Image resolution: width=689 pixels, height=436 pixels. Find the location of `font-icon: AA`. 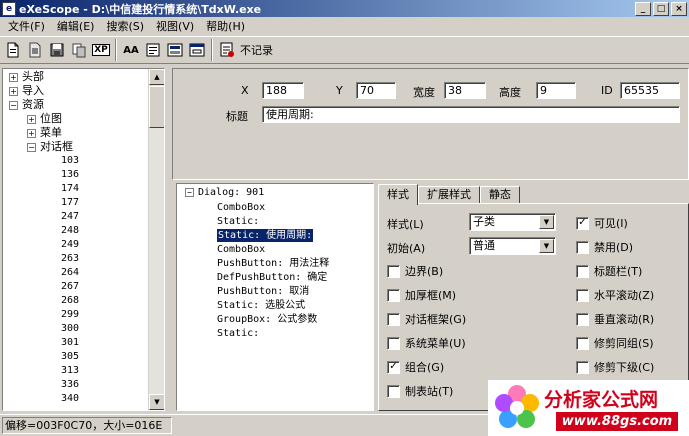

font-icon: AA is located at coordinates (131, 50).